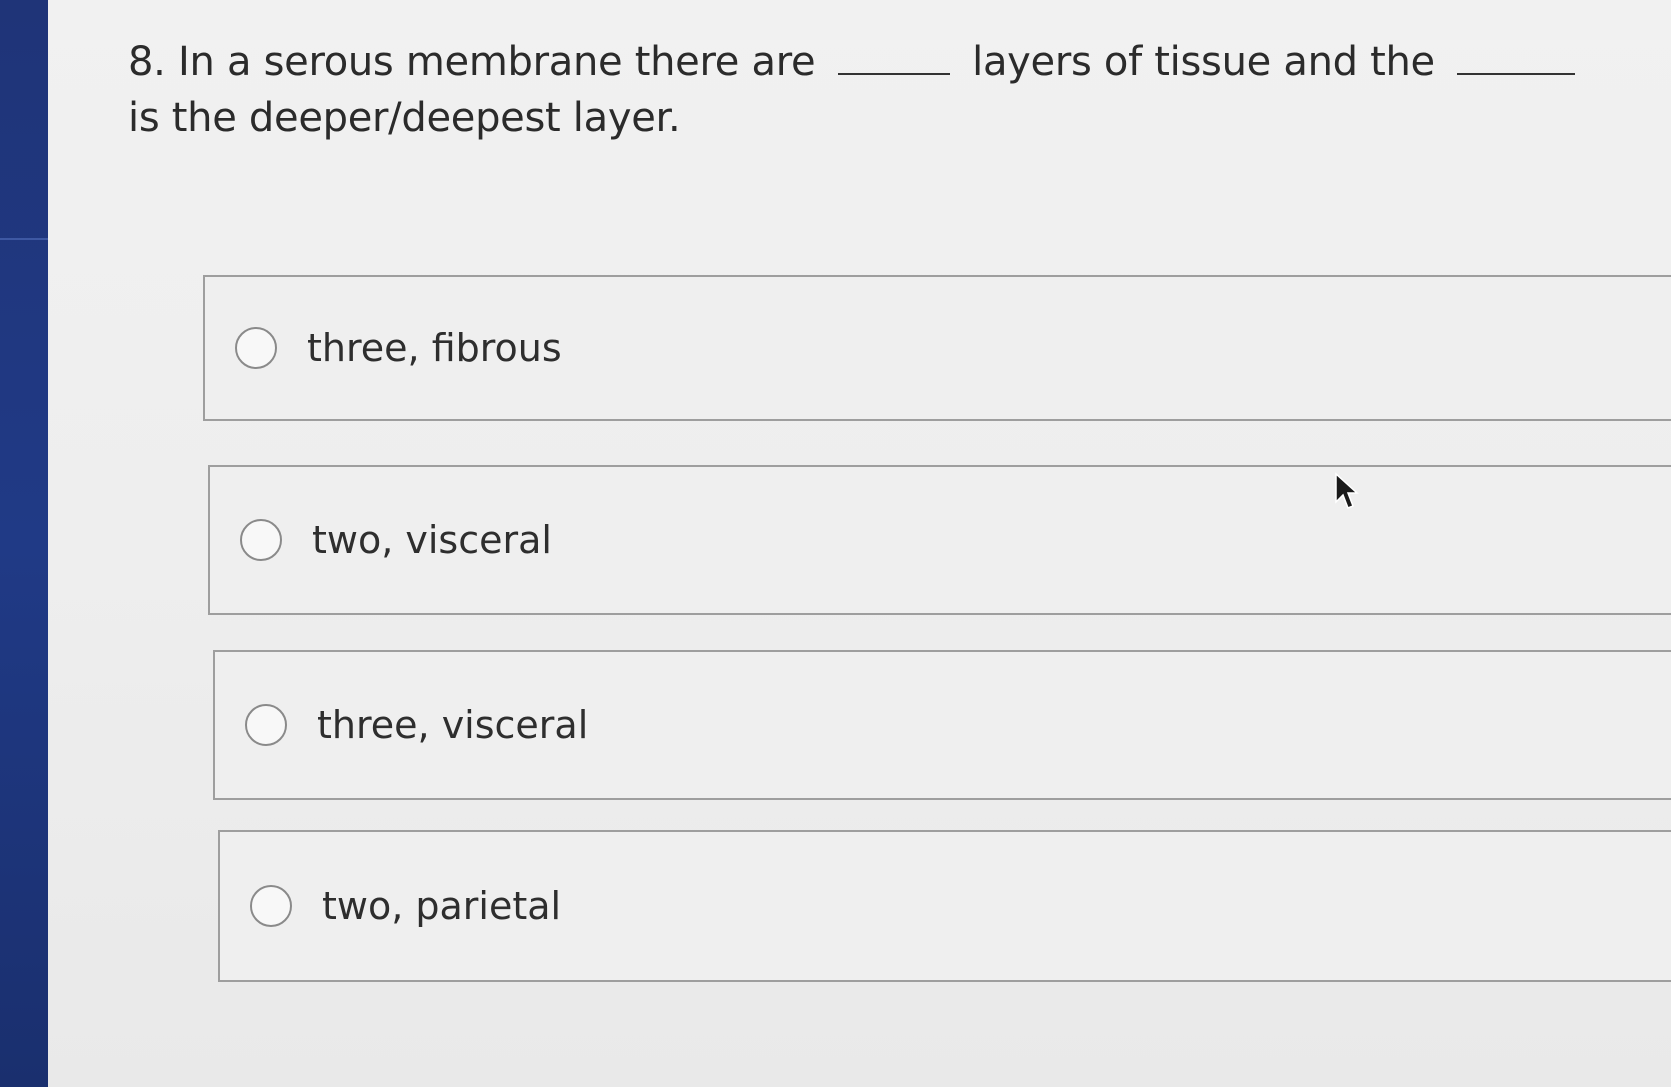 Image resolution: width=1671 pixels, height=1087 pixels. I want to click on question-number: 8., so click(147, 62).